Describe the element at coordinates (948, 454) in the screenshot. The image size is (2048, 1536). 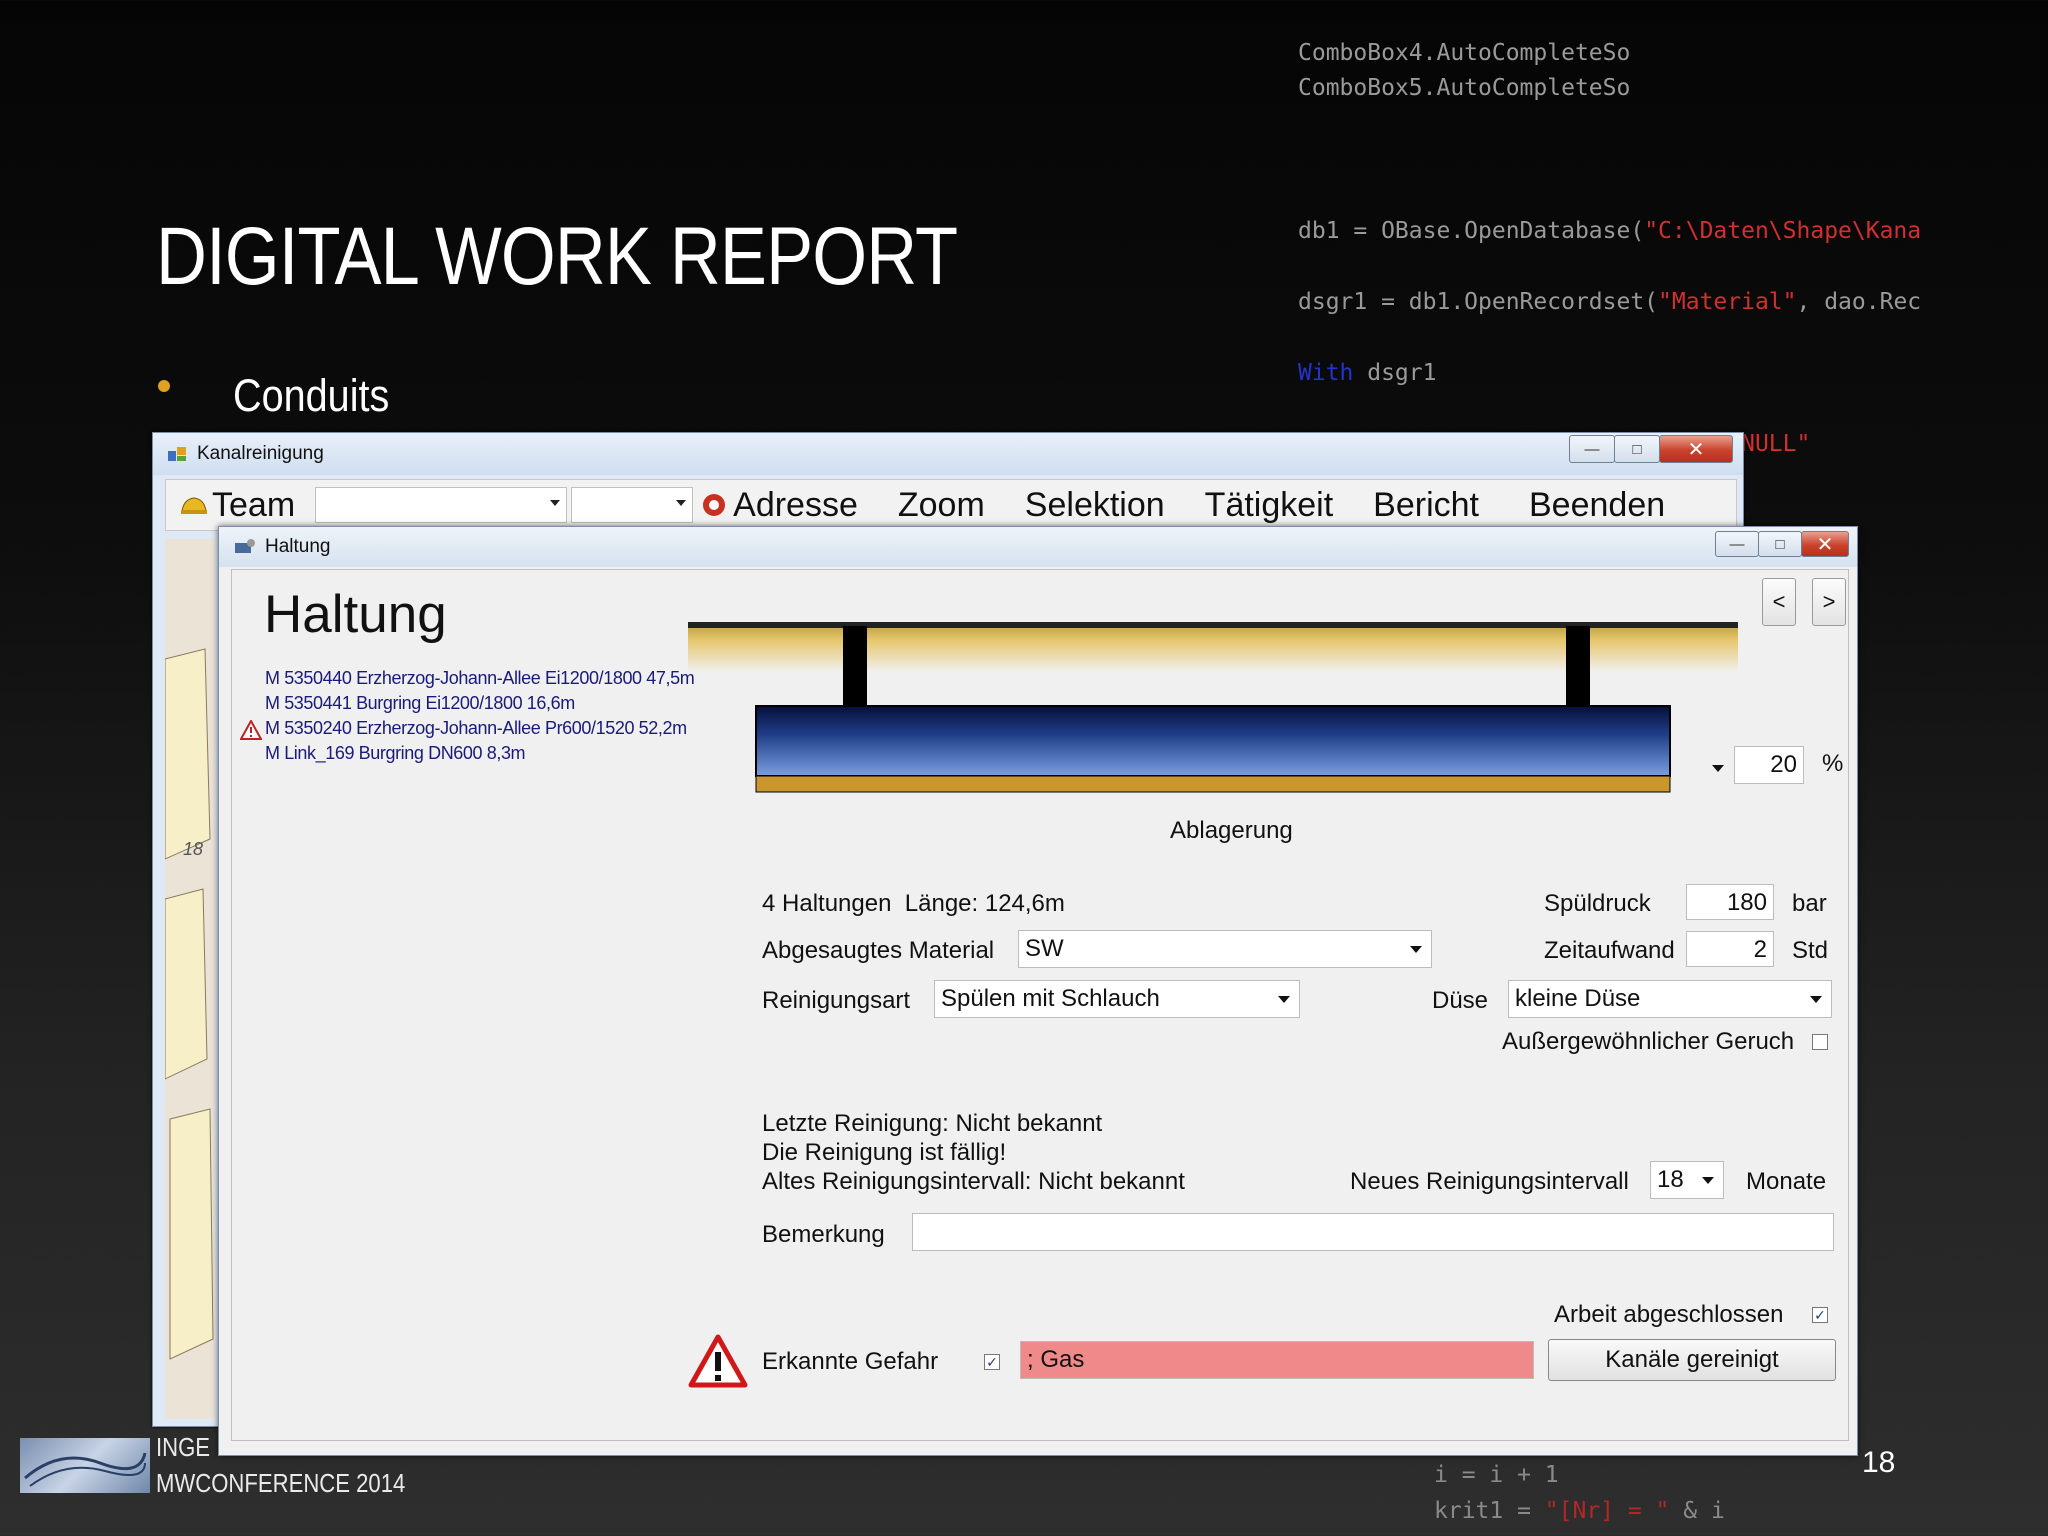
I see `outer-titlebar: Kanalreinigung — □ ✕` at that location.